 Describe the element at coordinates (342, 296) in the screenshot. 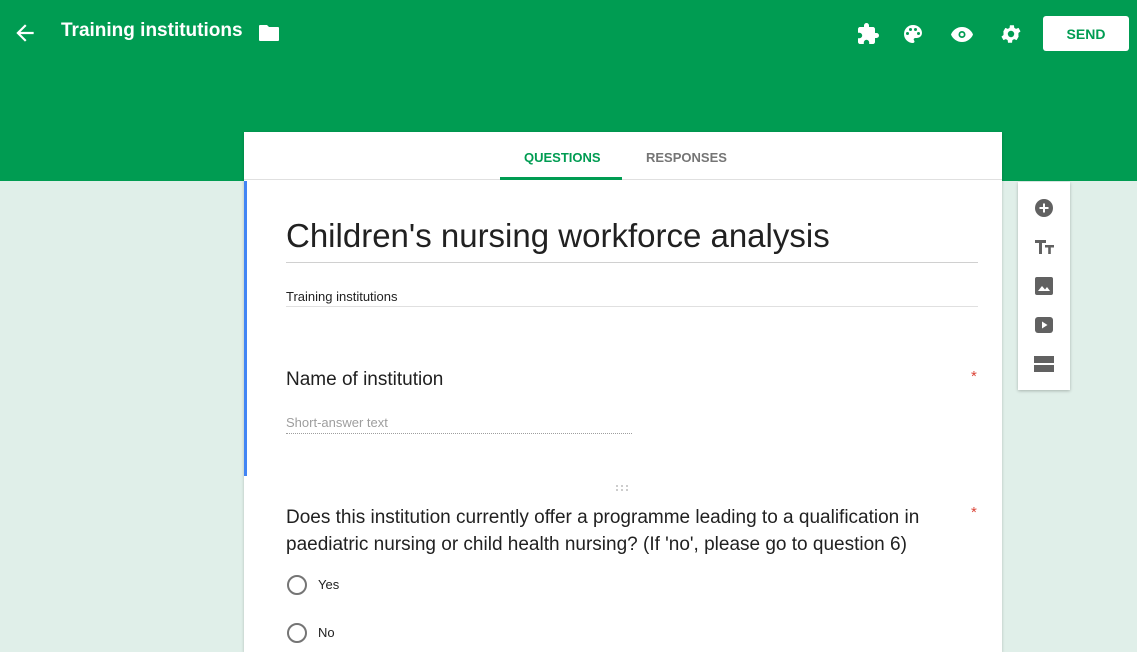

I see `form-description: Training institutions` at that location.